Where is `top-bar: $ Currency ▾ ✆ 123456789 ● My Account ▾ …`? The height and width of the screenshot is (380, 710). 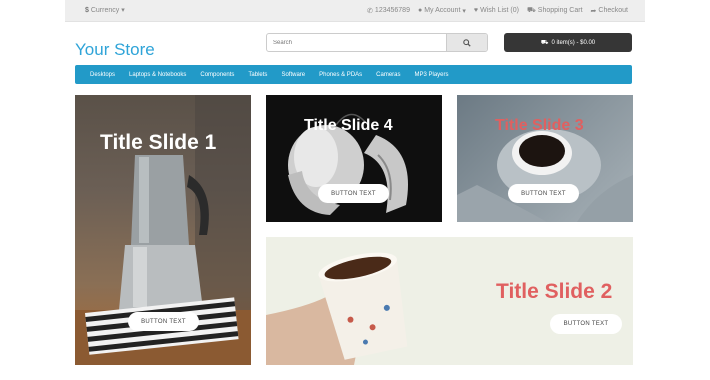 top-bar: $ Currency ▾ ✆ 123456789 ● My Account ▾ … is located at coordinates (355, 11).